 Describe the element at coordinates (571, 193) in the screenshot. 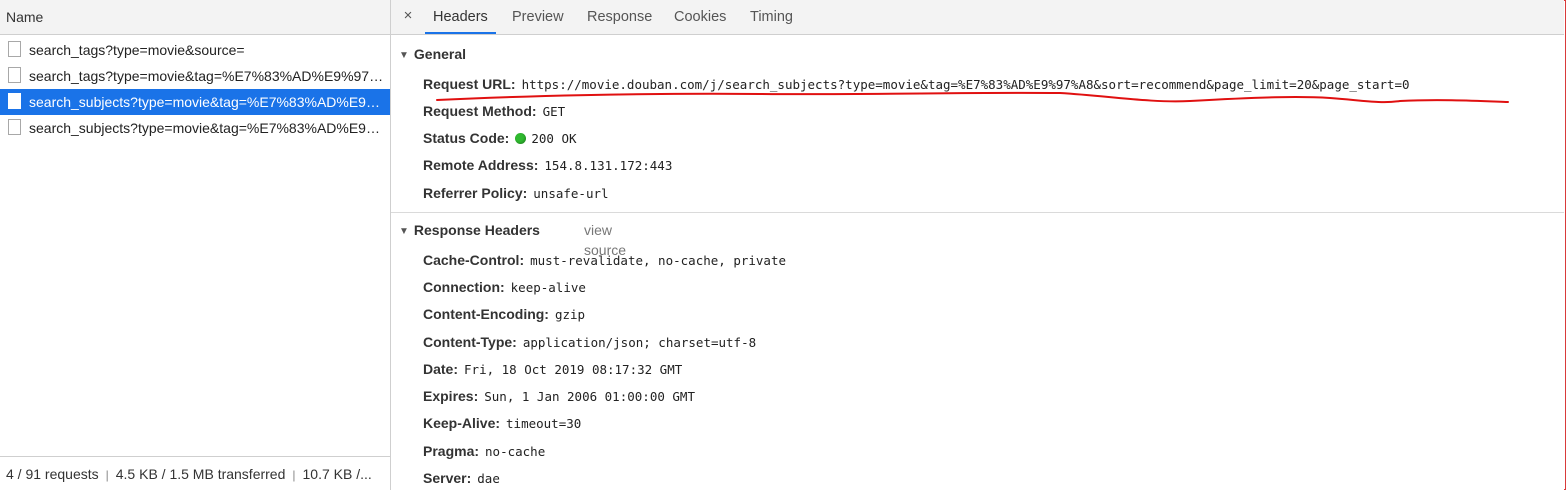

I see `header-value: unsafe-url` at that location.